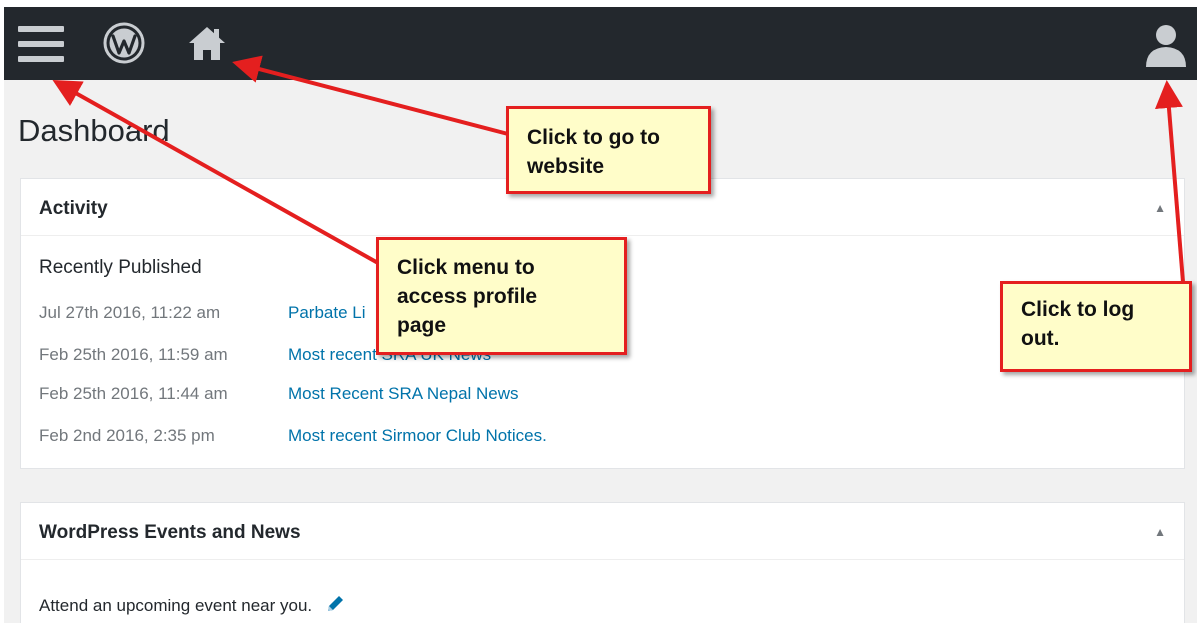 The width and height of the screenshot is (1197, 623). Describe the element at coordinates (466, 267) in the screenshot. I see `callout-line: Click menu to` at that location.